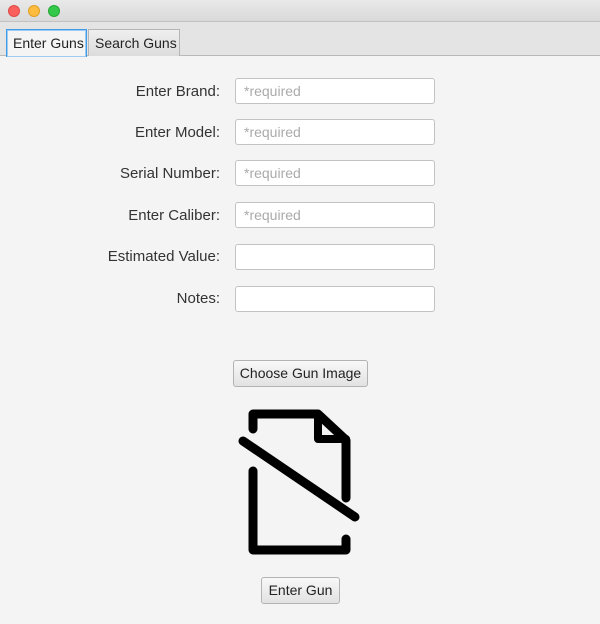 The height and width of the screenshot is (624, 600). What do you see at coordinates (300, 590) in the screenshot?
I see `enter-gun-button: Enter Gun` at bounding box center [300, 590].